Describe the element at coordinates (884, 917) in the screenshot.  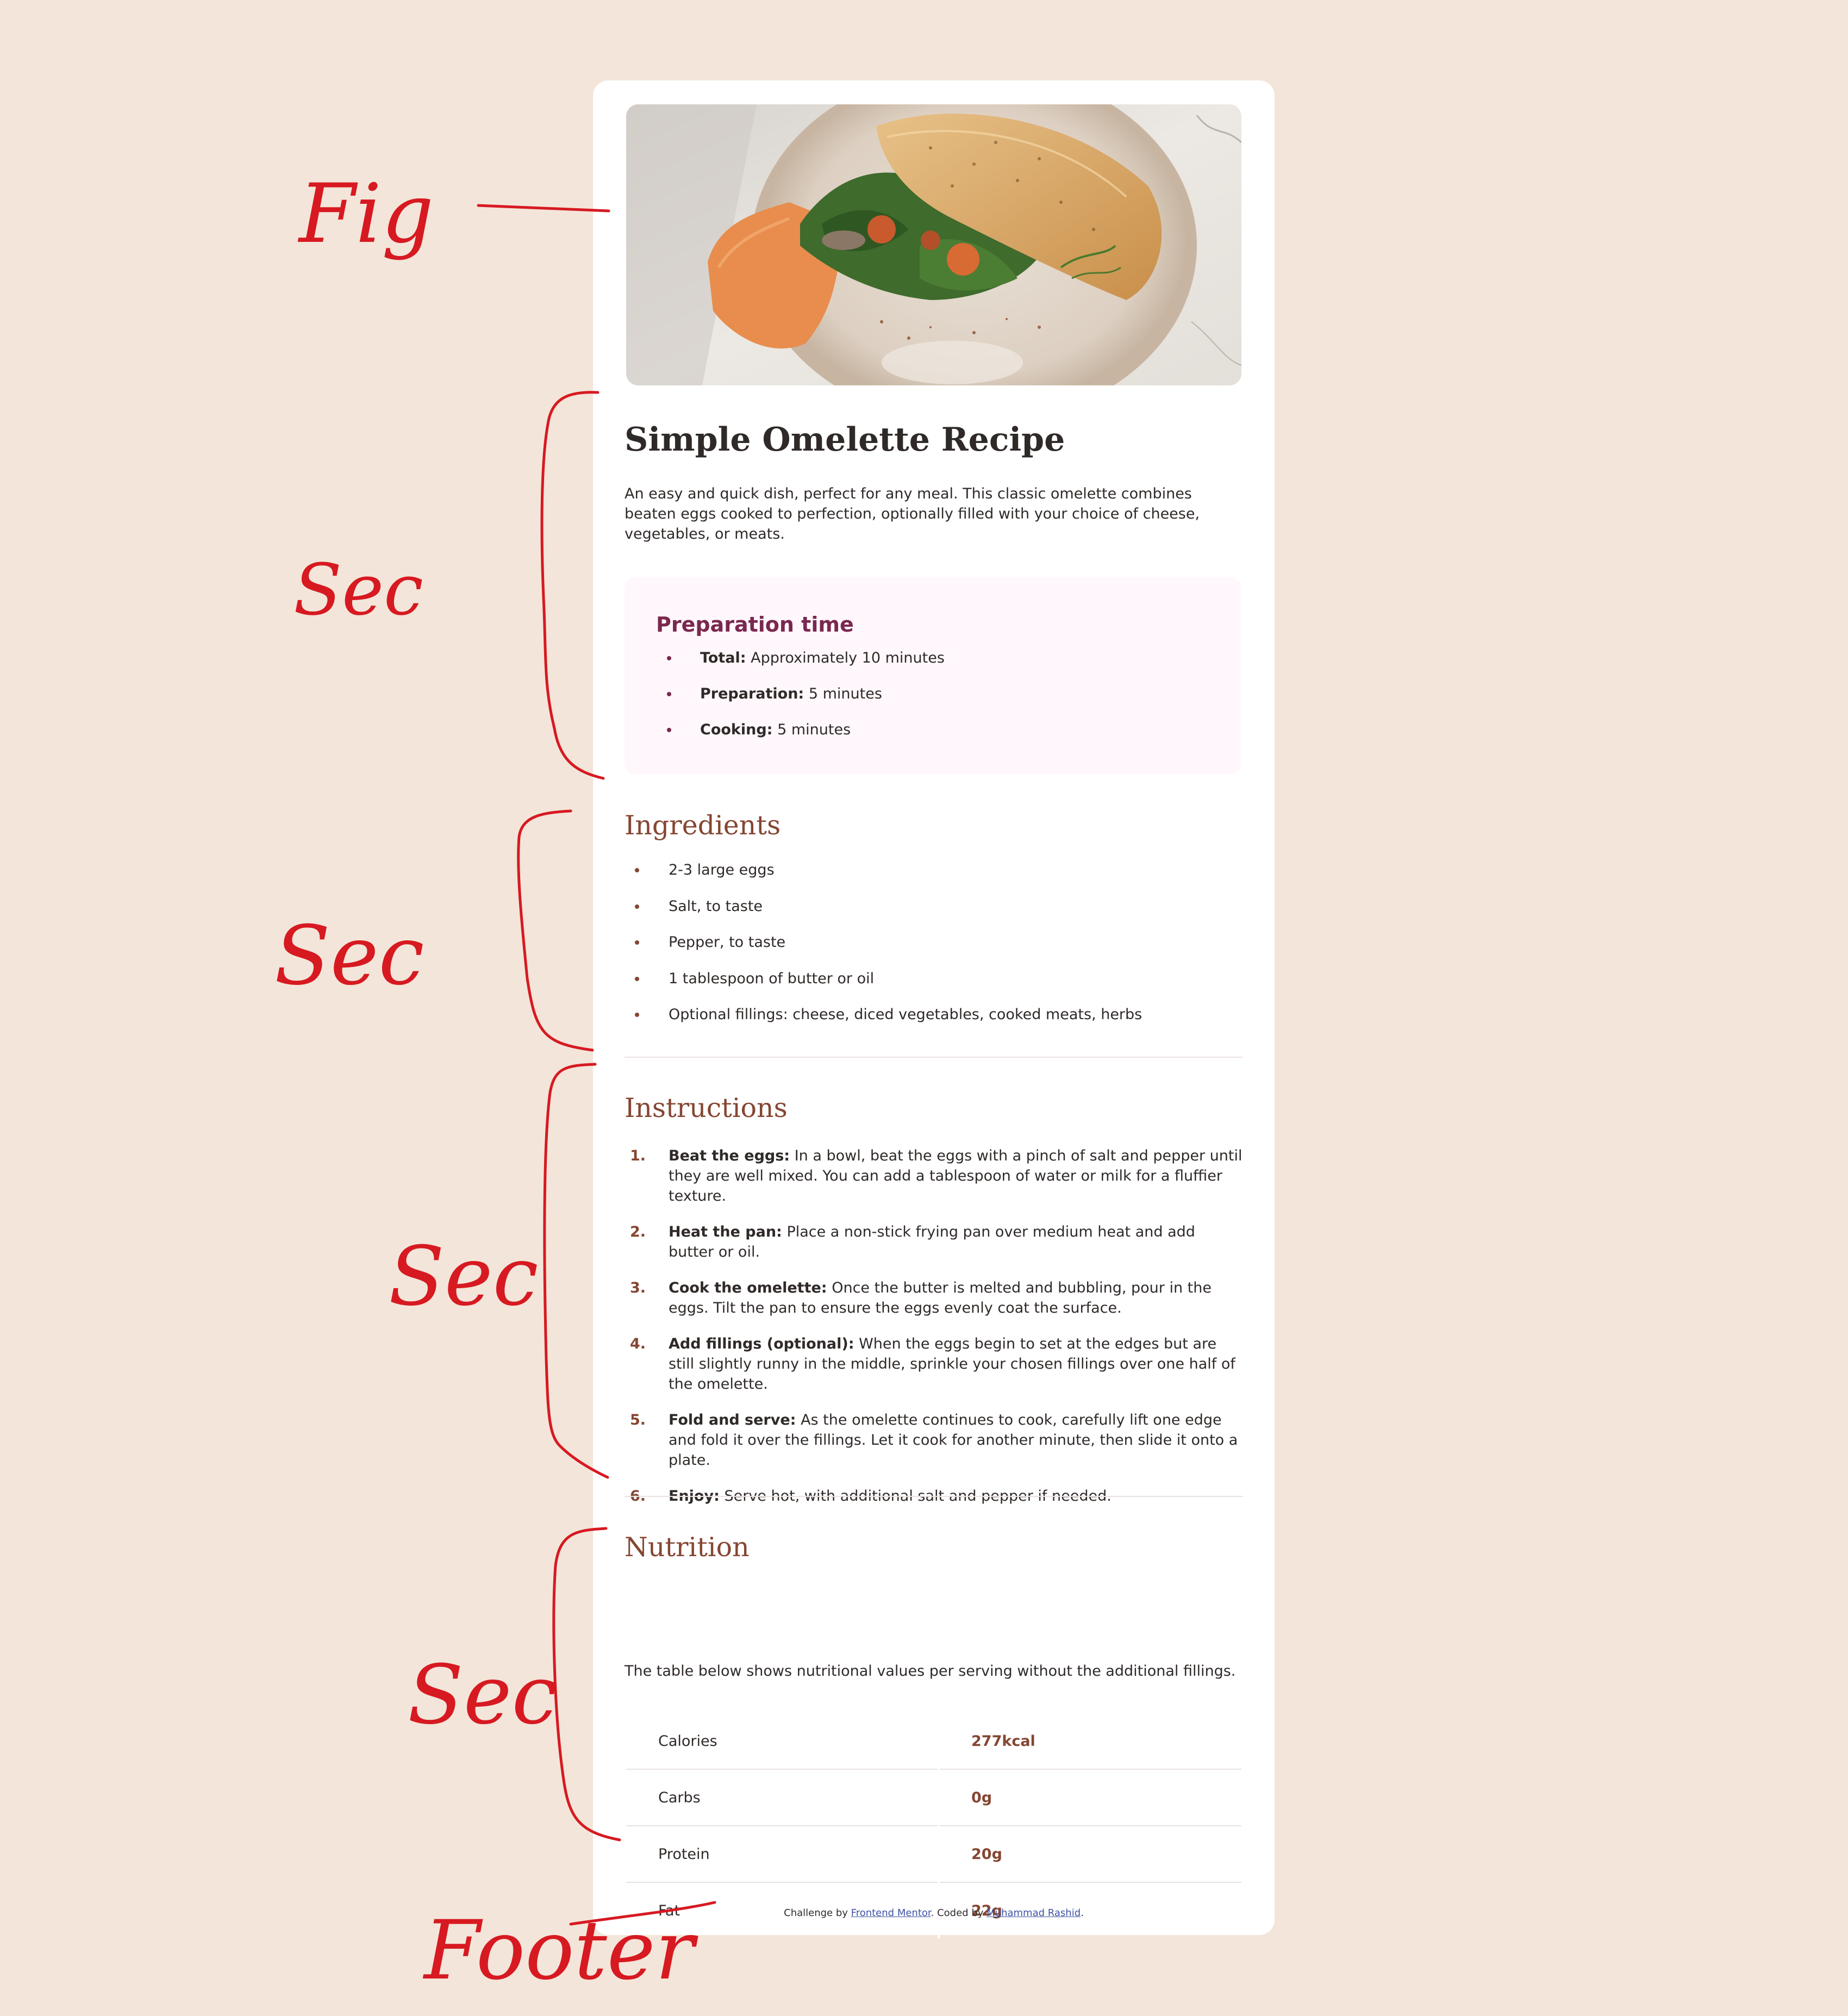
I see `list-item: Salt, to taste` at that location.